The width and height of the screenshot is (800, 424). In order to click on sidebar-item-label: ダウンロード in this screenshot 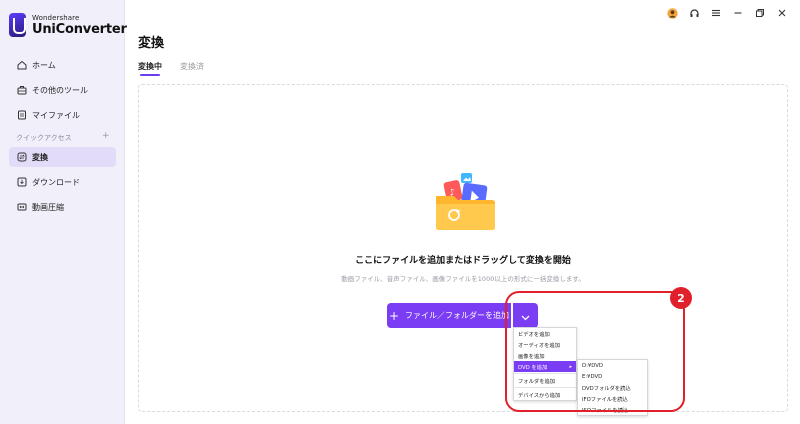, I will do `click(56, 182)`.